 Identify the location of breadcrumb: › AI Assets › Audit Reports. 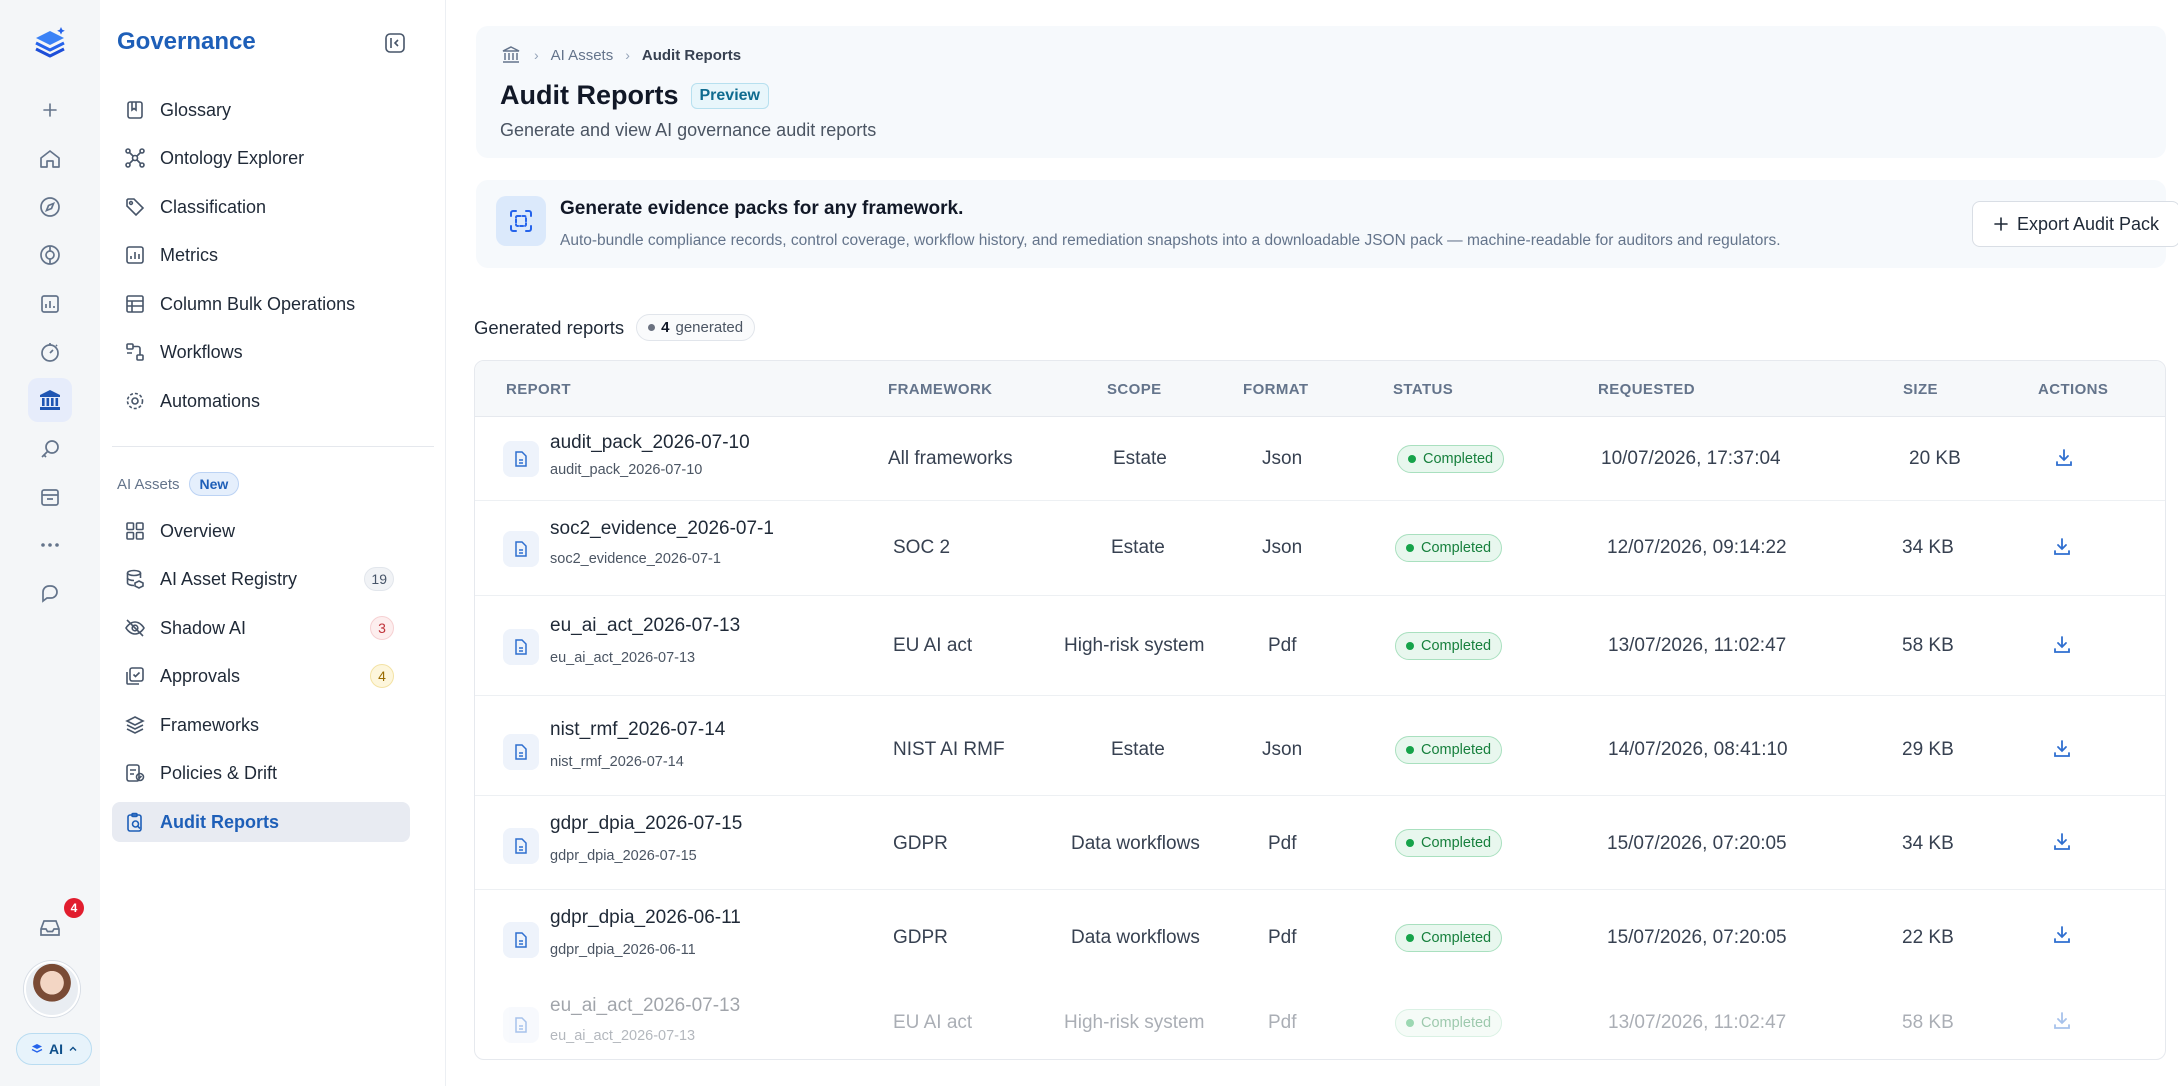
(620, 55).